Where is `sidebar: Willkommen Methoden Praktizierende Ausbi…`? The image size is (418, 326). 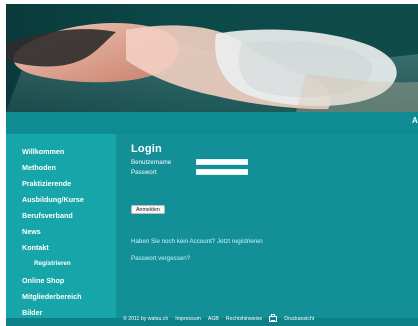
sidebar: Willkommen Methoden Praktizierende Ausbi… is located at coordinates (61, 226).